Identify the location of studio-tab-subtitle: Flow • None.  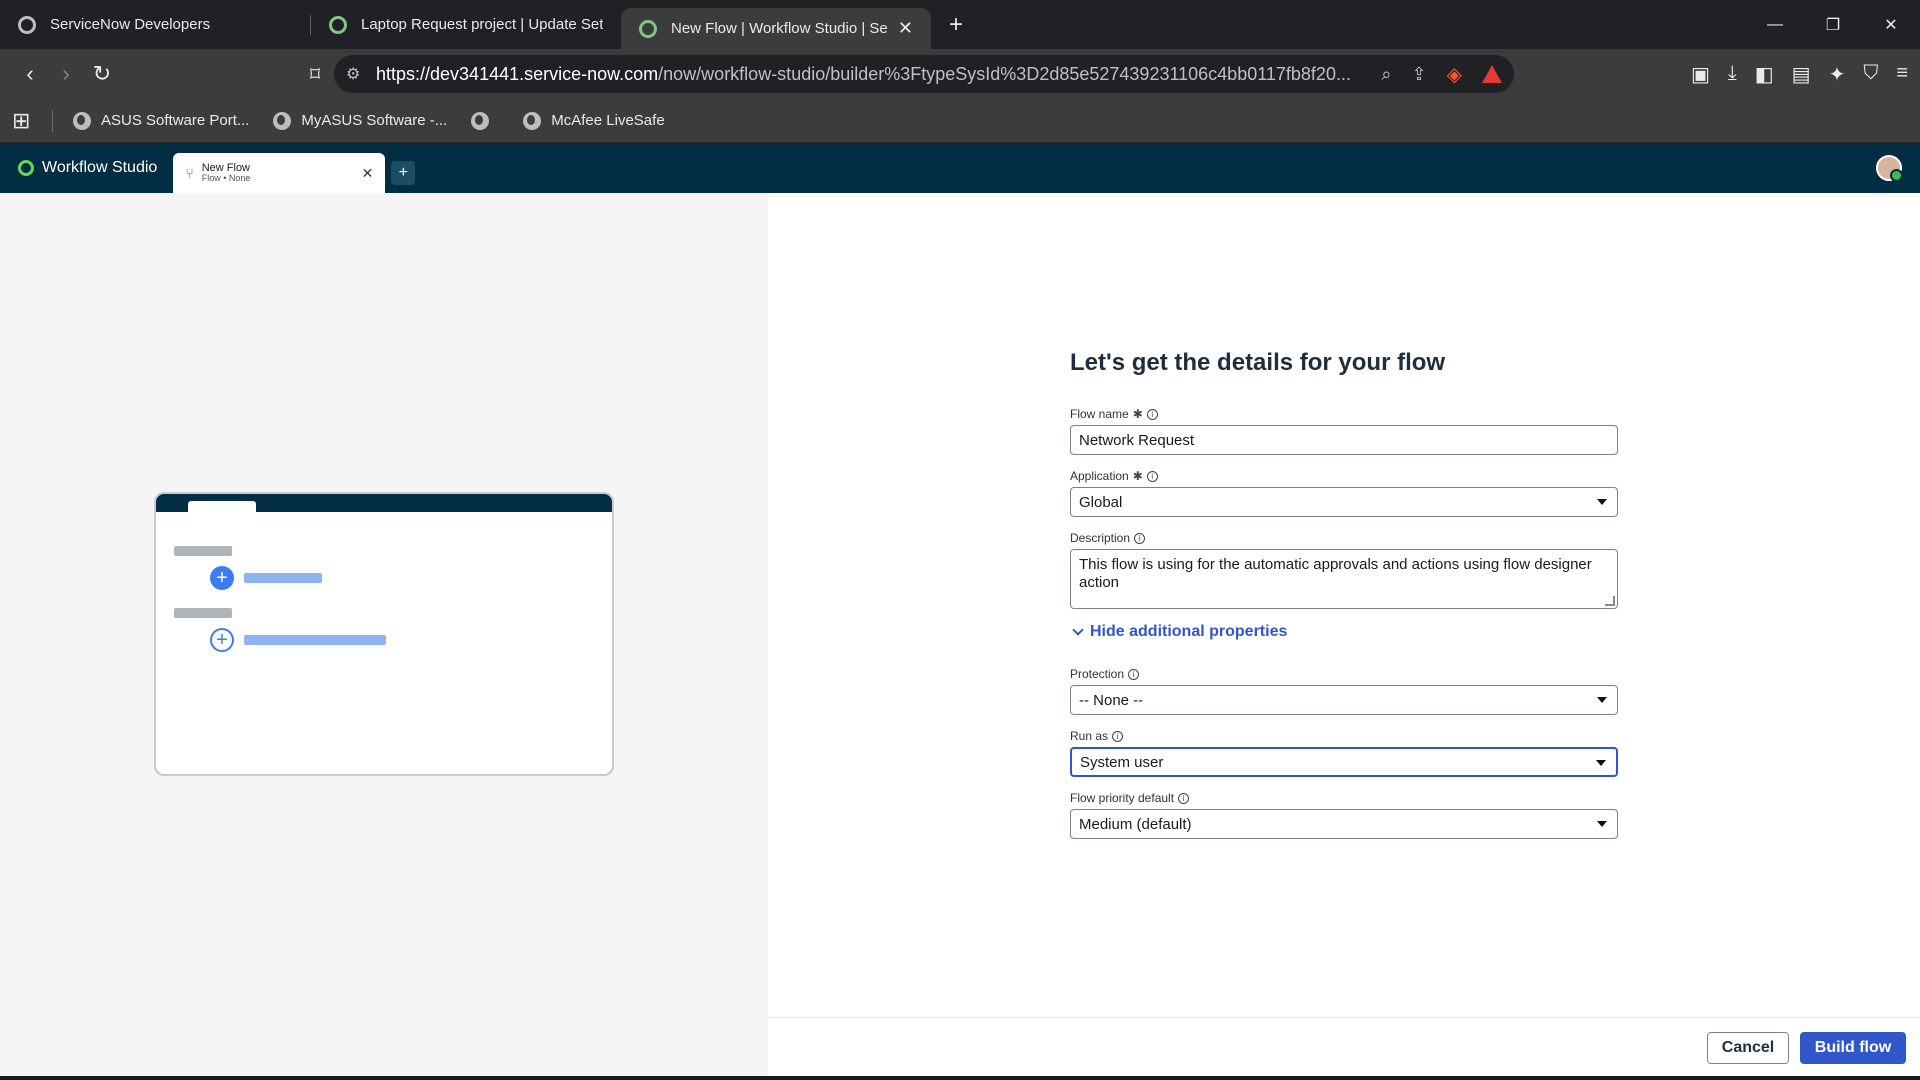
(226, 178).